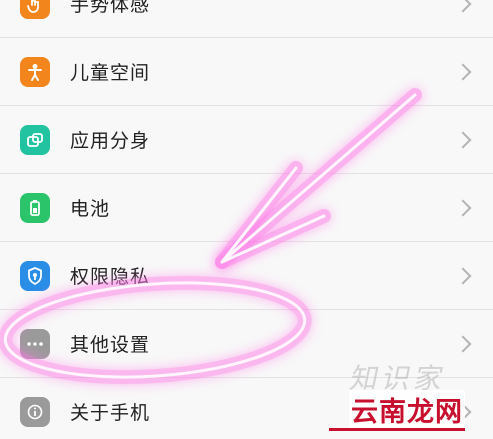  What do you see at coordinates (35, 139) in the screenshot?
I see `app-clone-icon` at bounding box center [35, 139].